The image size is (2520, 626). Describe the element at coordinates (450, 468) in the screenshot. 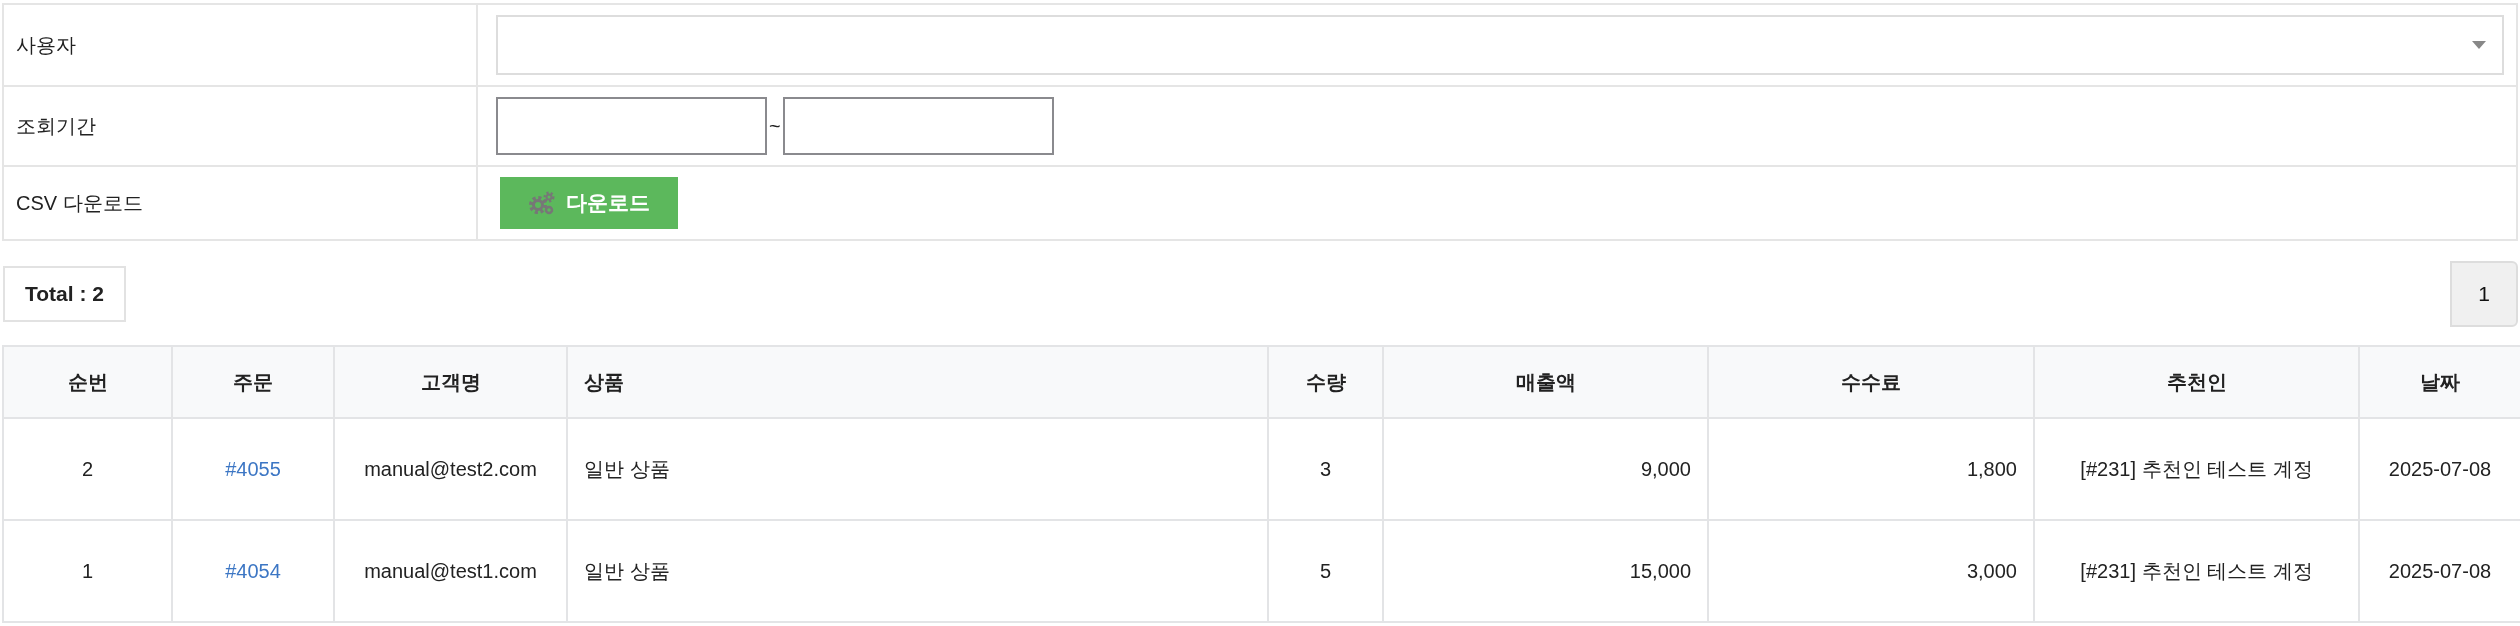

I see `table-cell: manual@test2.com` at that location.